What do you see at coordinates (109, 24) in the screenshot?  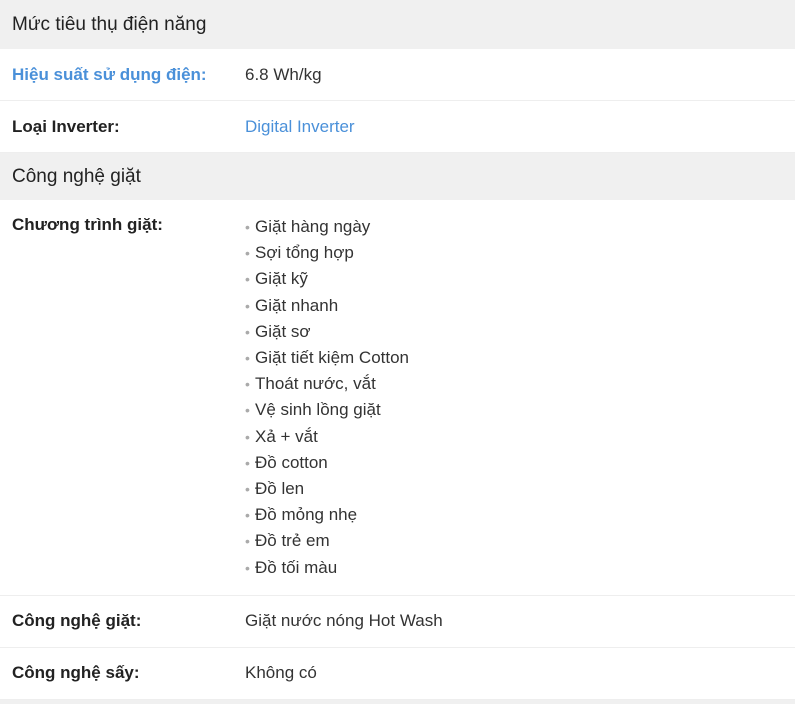 I see `section-title-power: Mức tiêu thụ điện năng` at bounding box center [109, 24].